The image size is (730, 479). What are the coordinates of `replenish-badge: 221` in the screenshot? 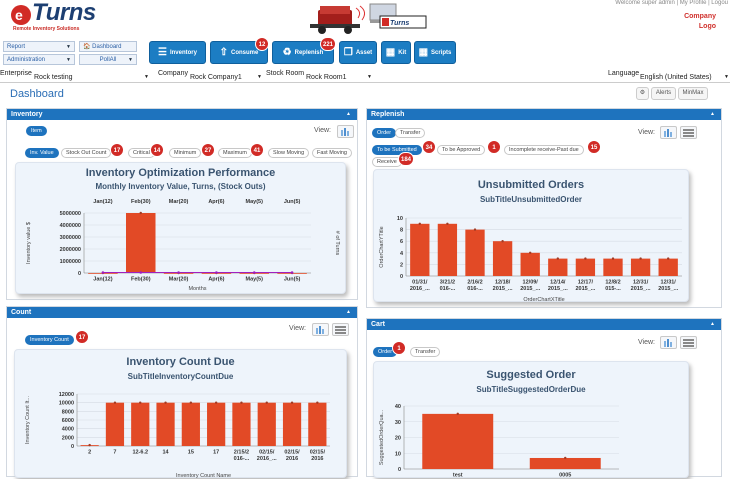 It's located at (328, 44).